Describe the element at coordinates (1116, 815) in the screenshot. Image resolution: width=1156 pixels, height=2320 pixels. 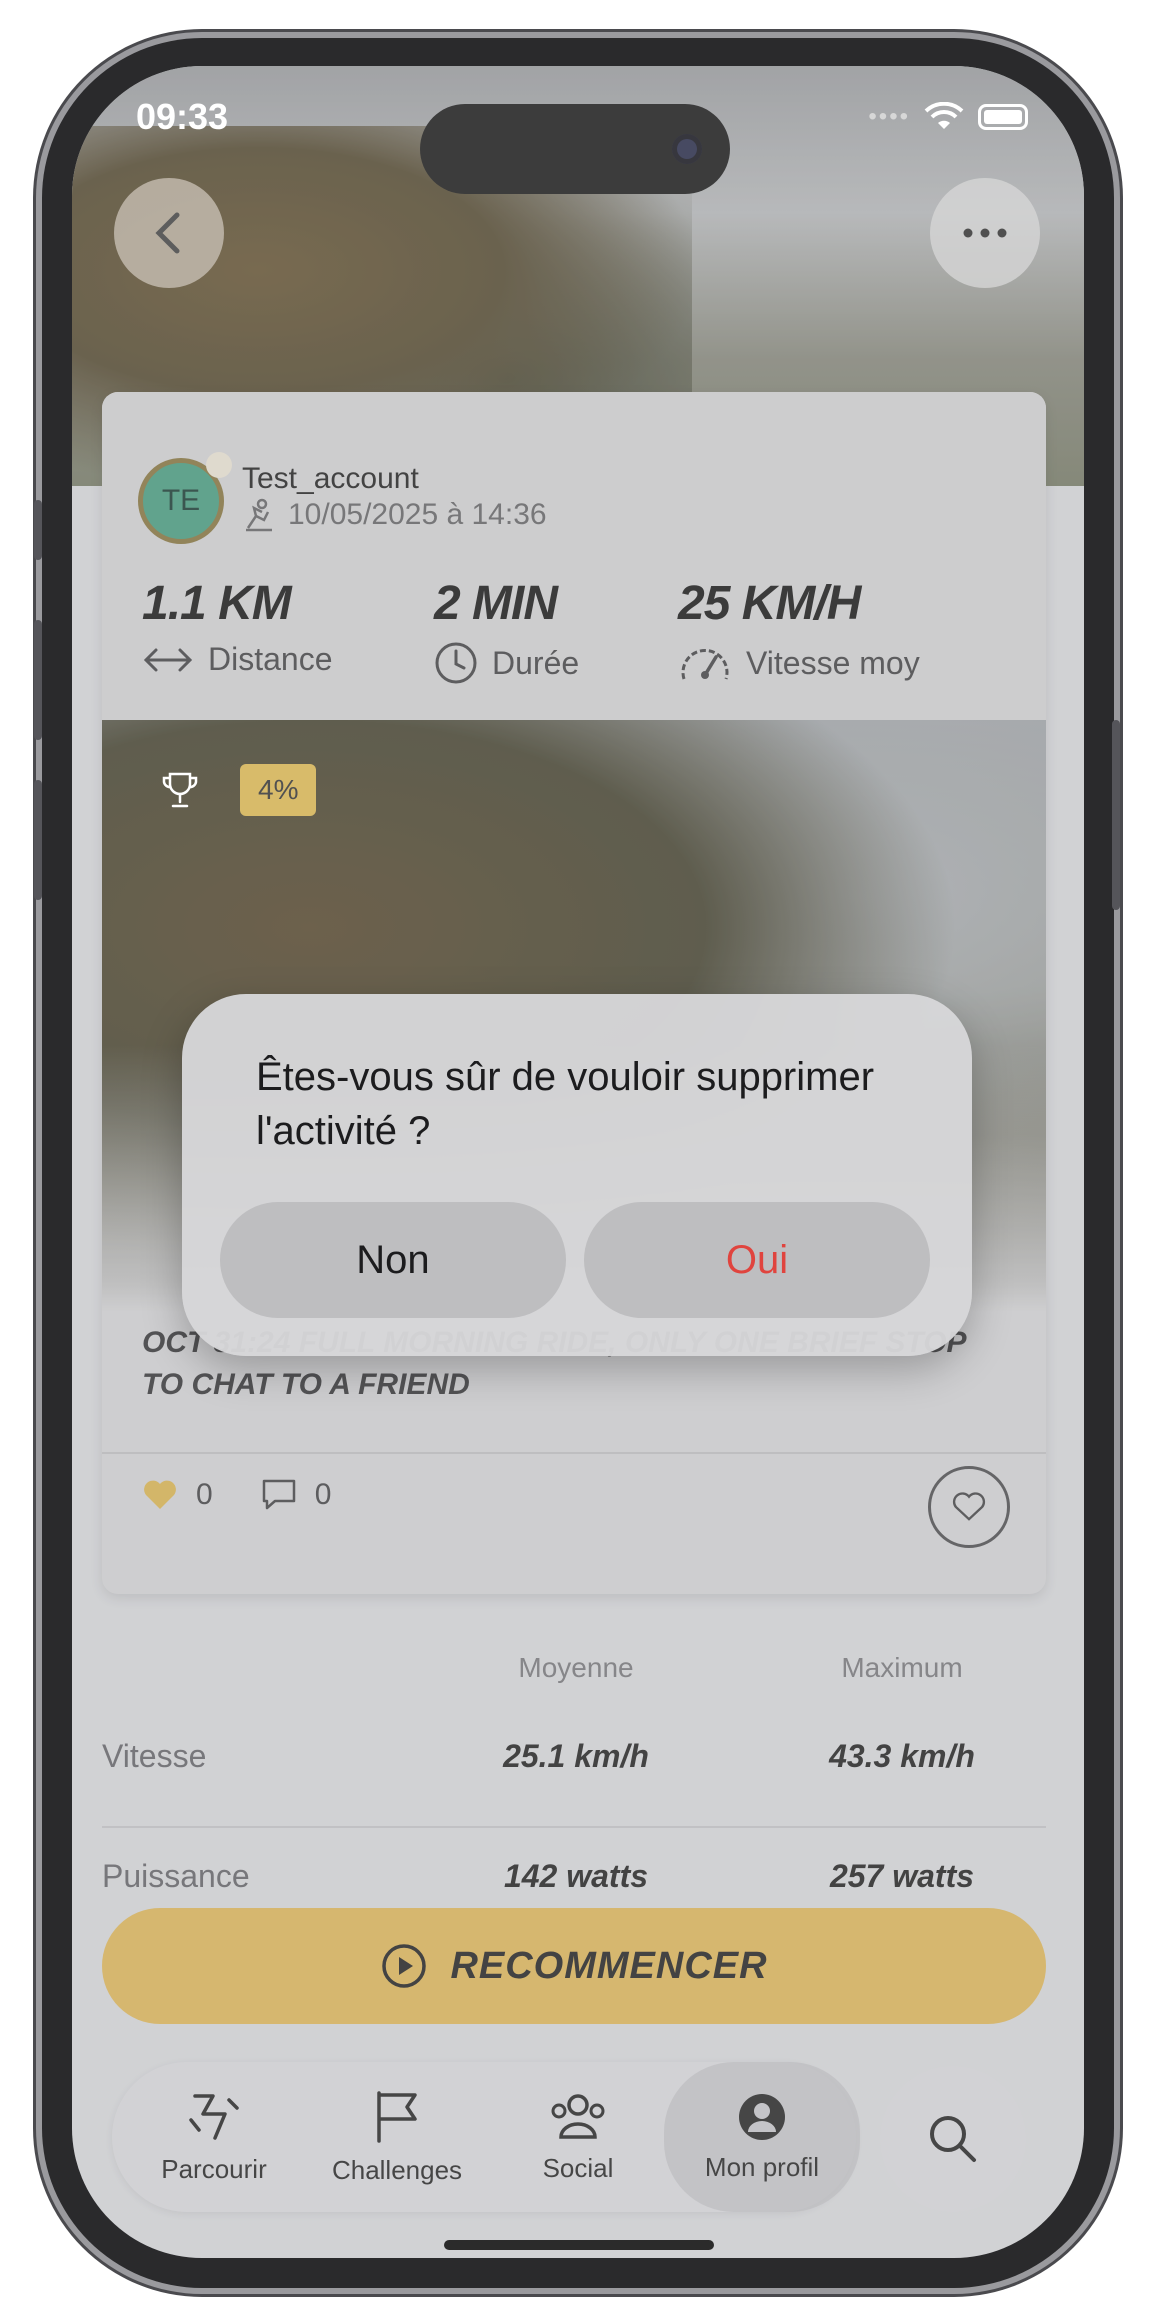
I see `power-button` at that location.